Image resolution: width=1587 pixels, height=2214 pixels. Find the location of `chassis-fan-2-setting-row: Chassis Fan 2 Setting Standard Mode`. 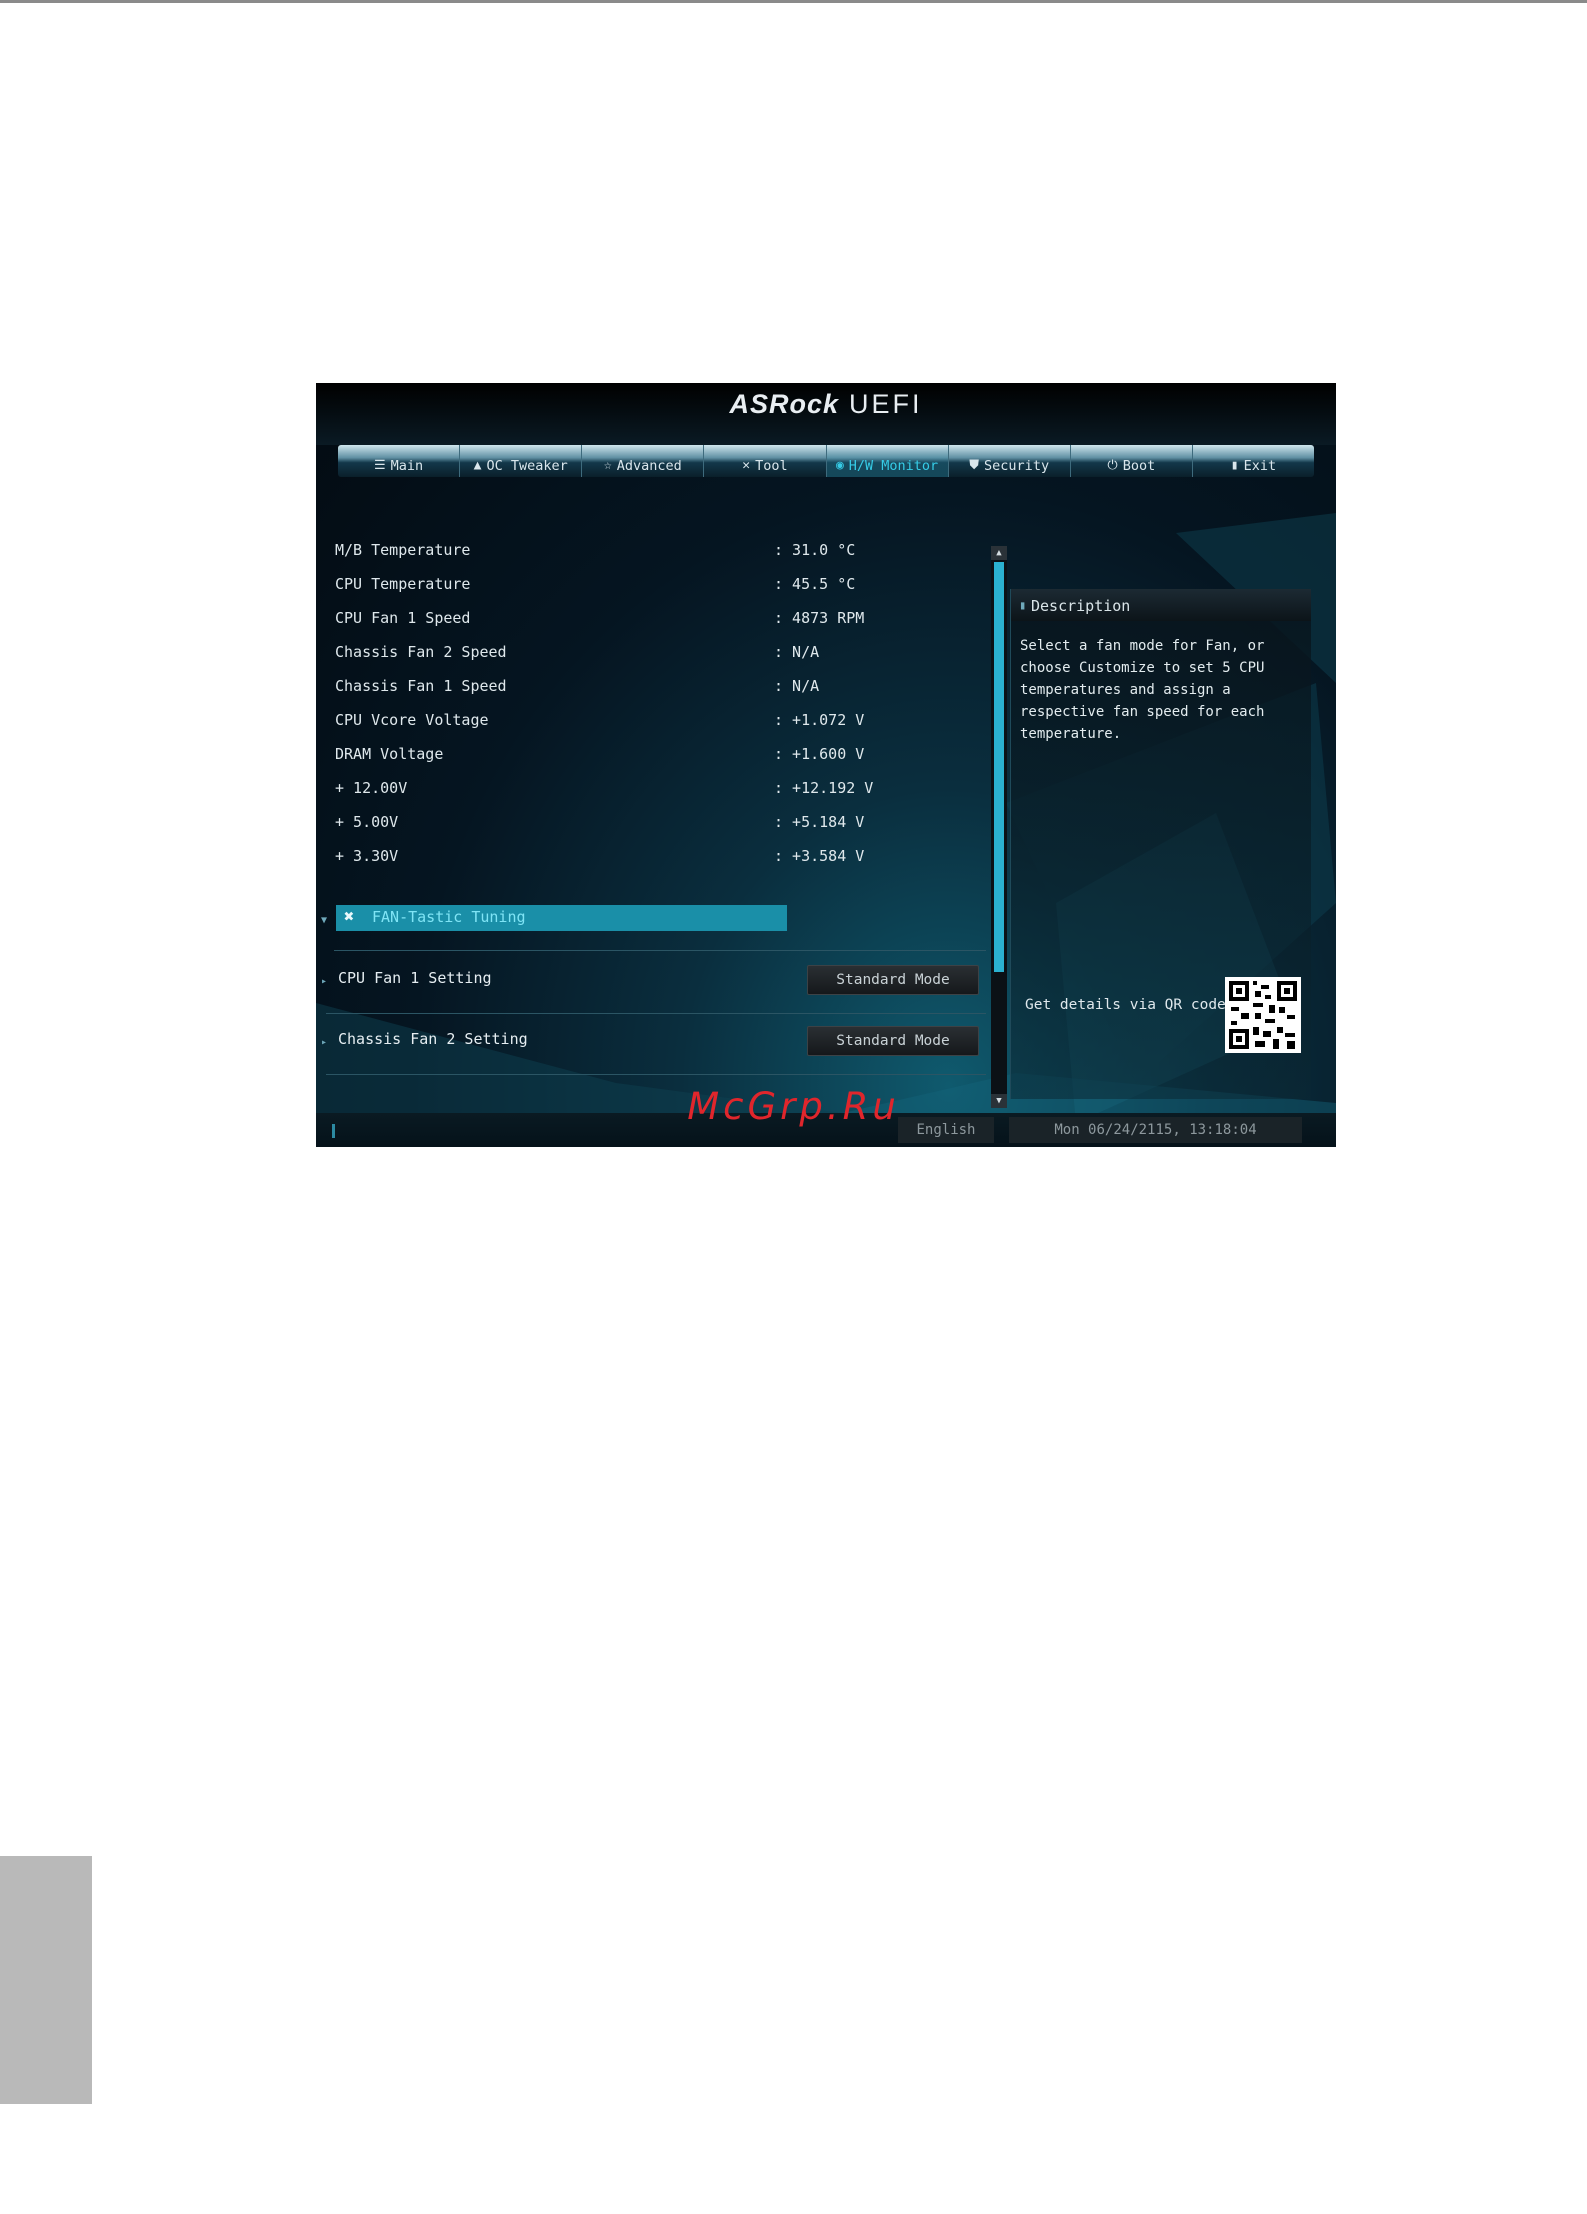

chassis-fan-2-setting-row: Chassis Fan 2 Setting Standard Mode is located at coordinates (656, 1045).